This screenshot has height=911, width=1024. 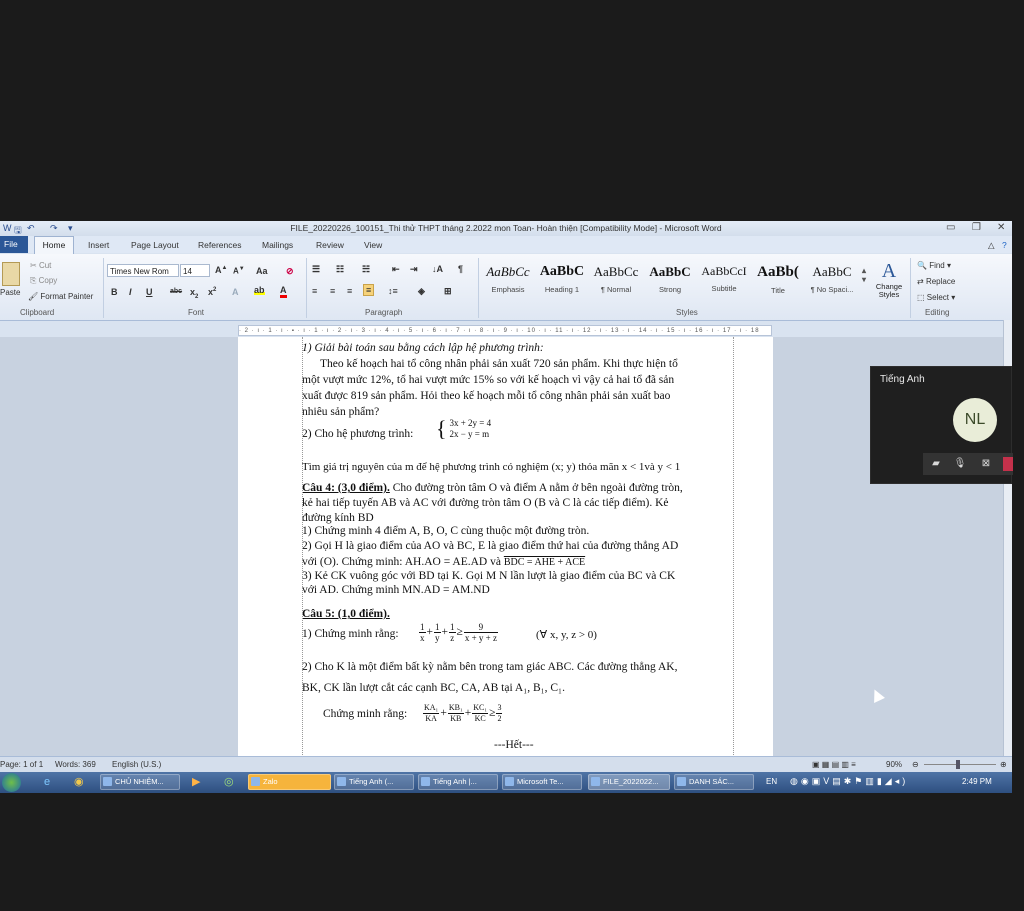 What do you see at coordinates (262, 271) in the screenshot?
I see `change-case-button: Aa` at bounding box center [262, 271].